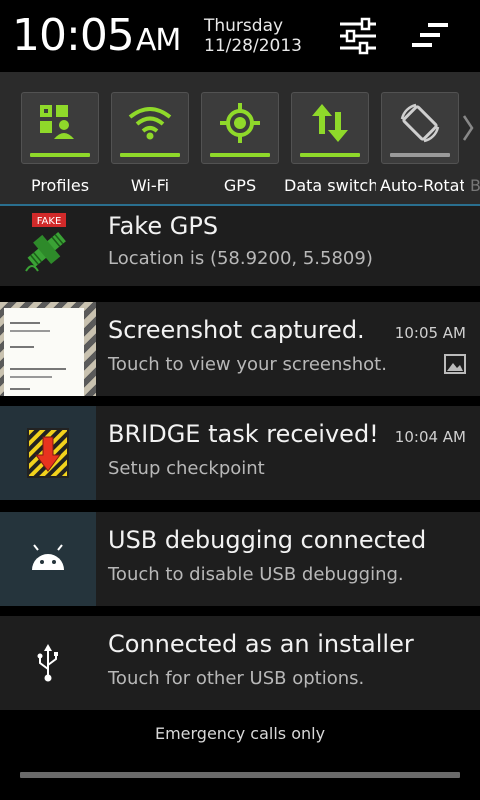 This screenshot has height=800, width=480. Describe the element at coordinates (420, 123) in the screenshot. I see `auto-rotate-icon` at that location.